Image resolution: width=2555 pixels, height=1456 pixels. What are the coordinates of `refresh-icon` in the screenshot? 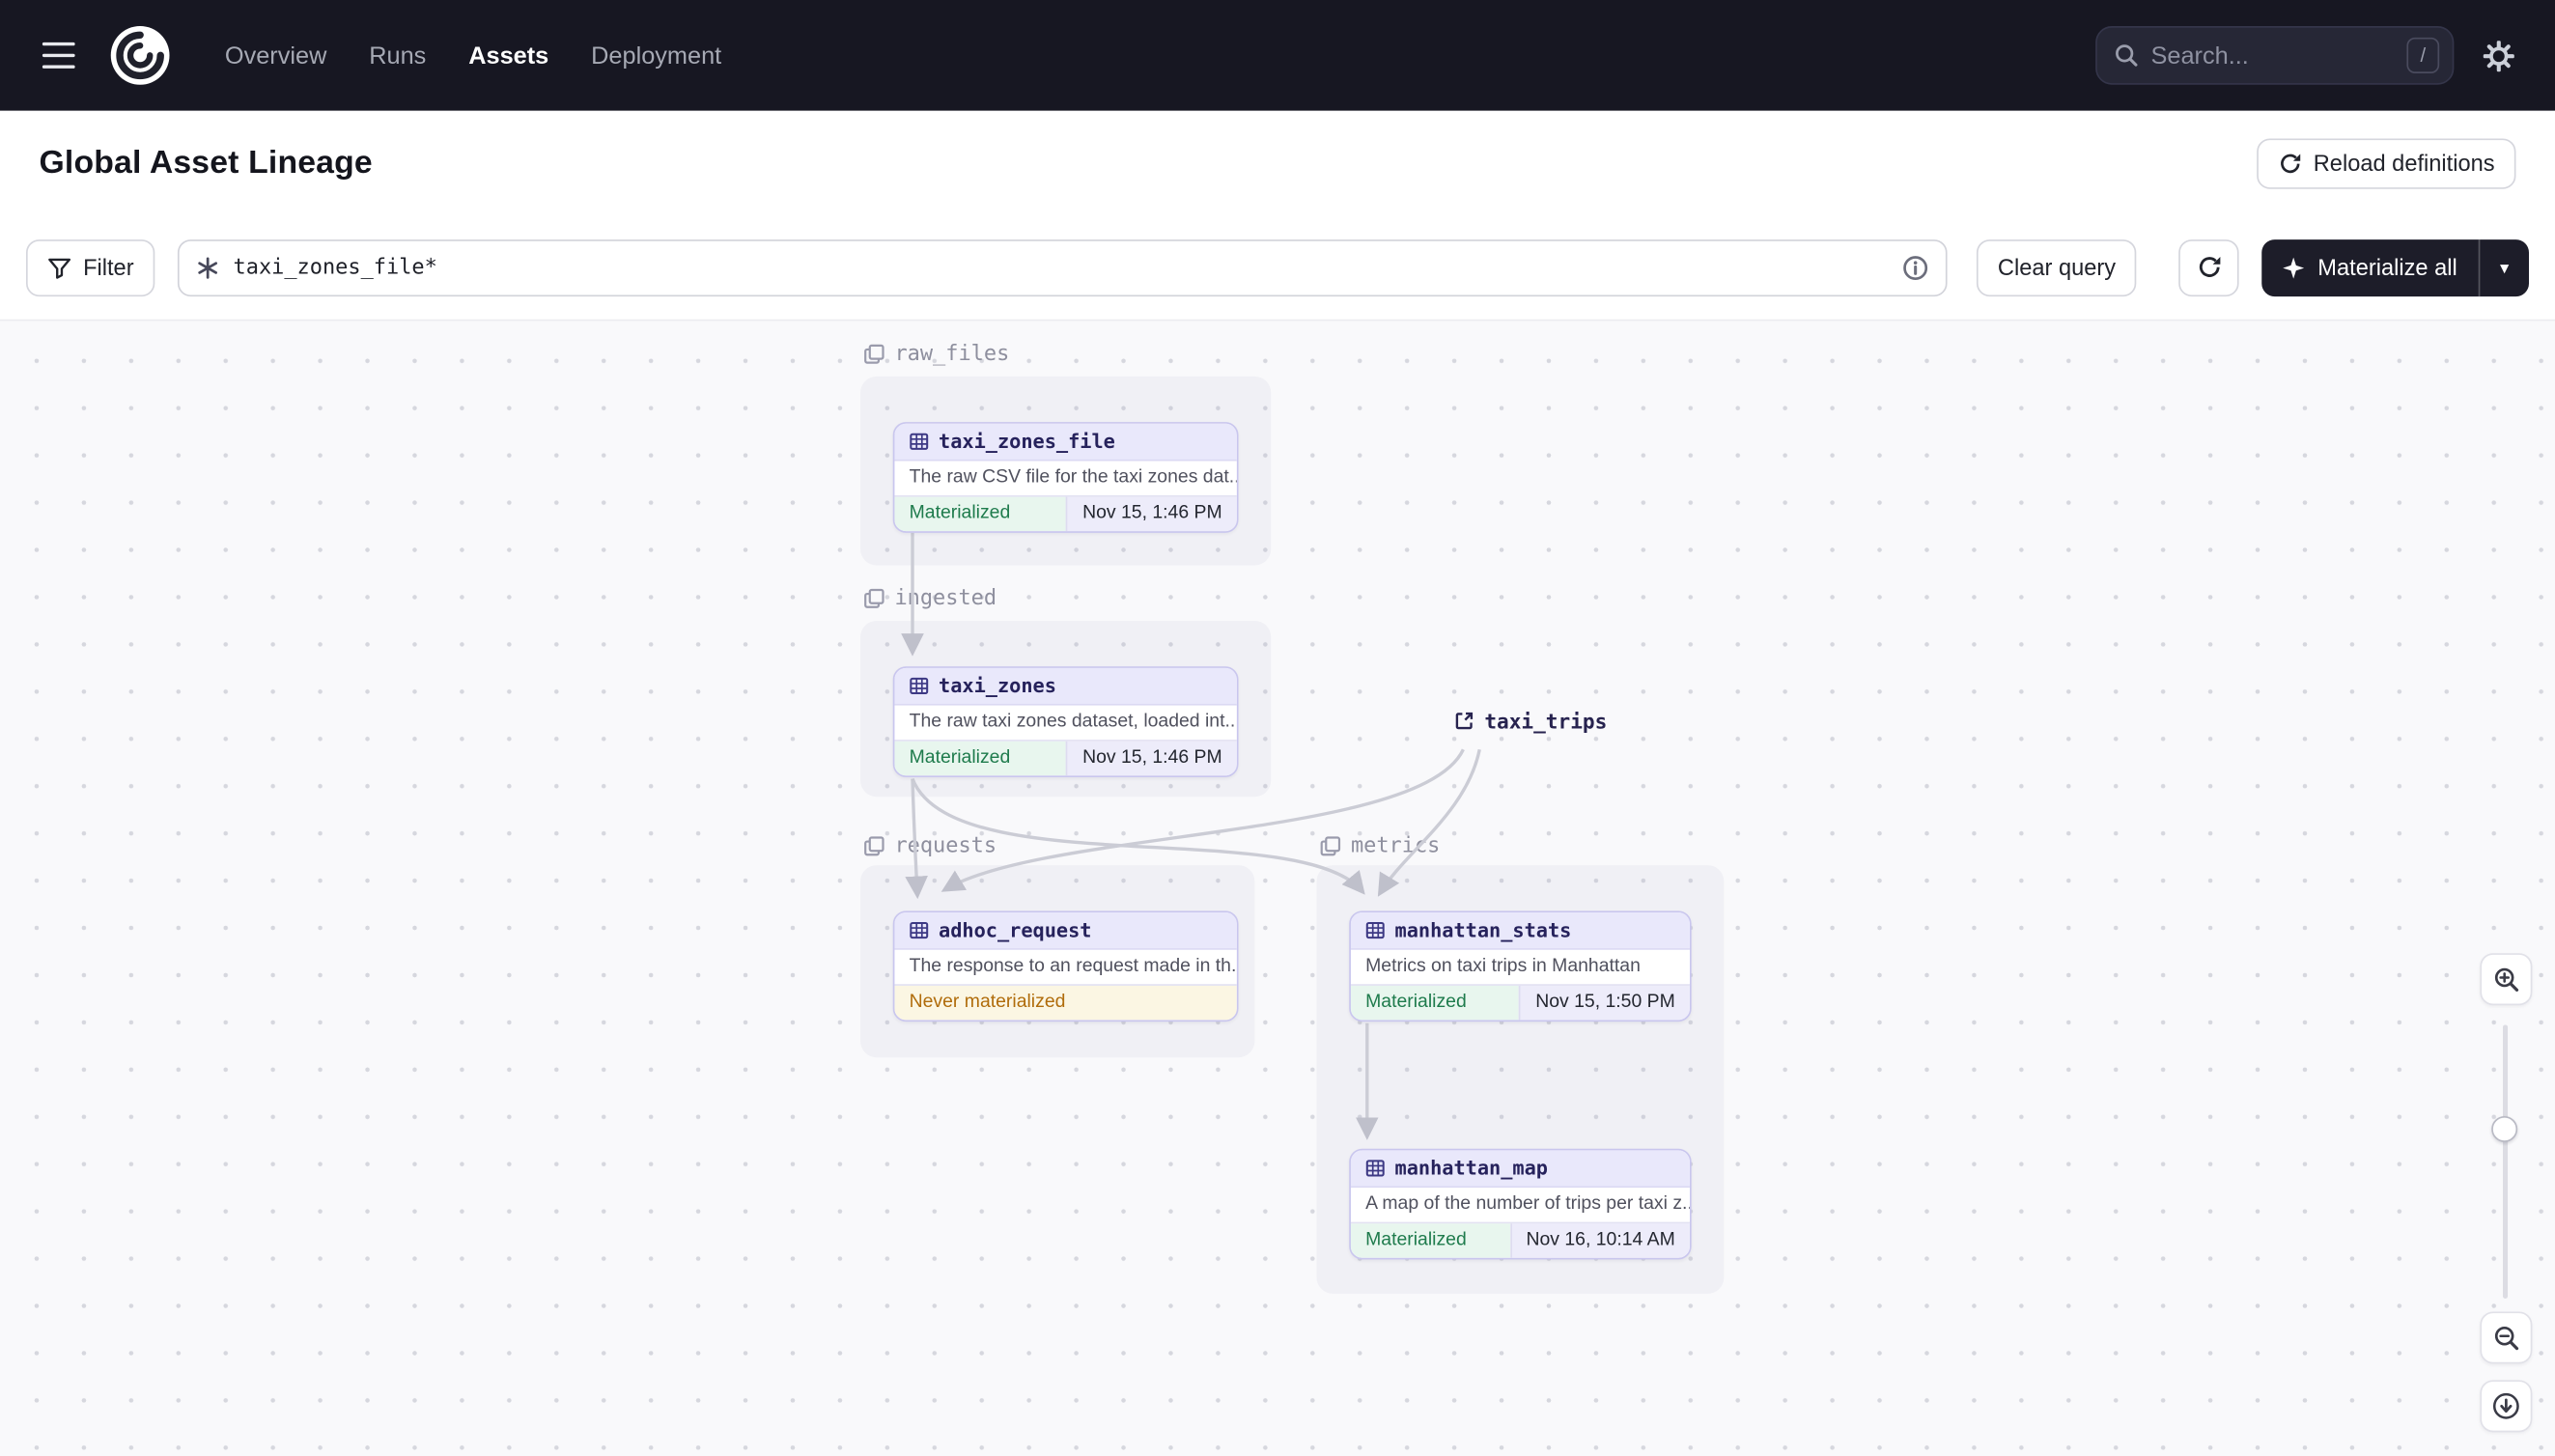 It's located at (2210, 267).